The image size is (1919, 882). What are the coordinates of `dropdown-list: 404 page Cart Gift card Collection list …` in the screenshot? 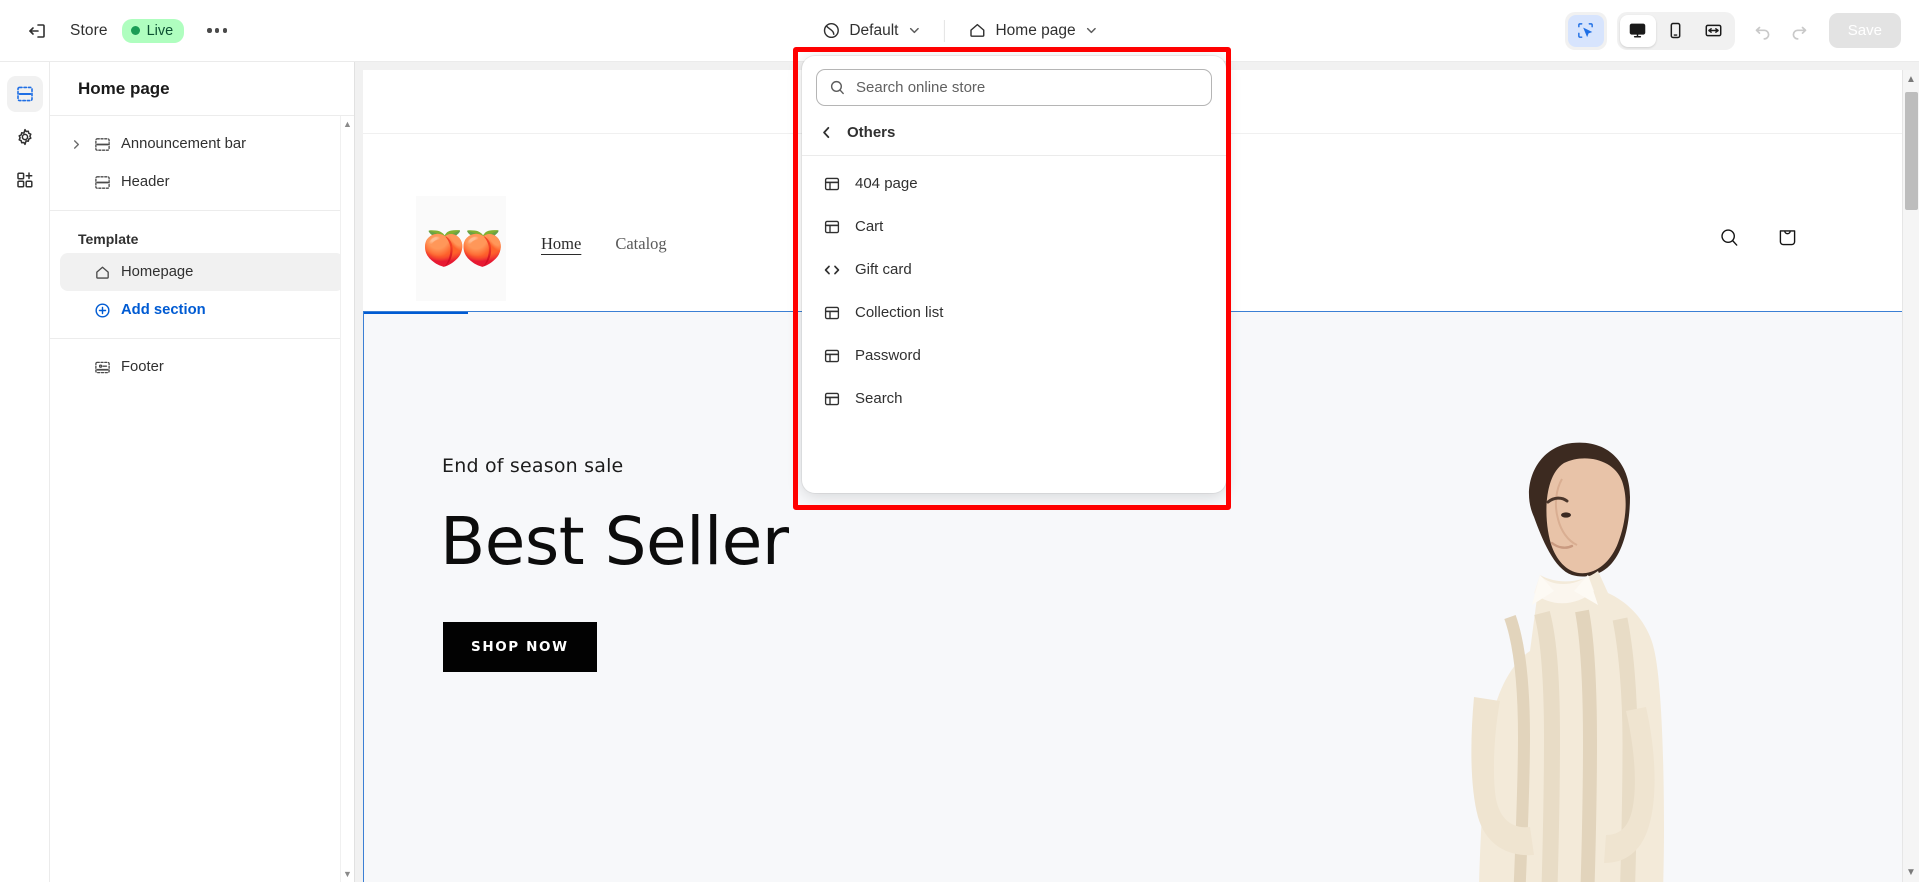 It's located at (1014, 293).